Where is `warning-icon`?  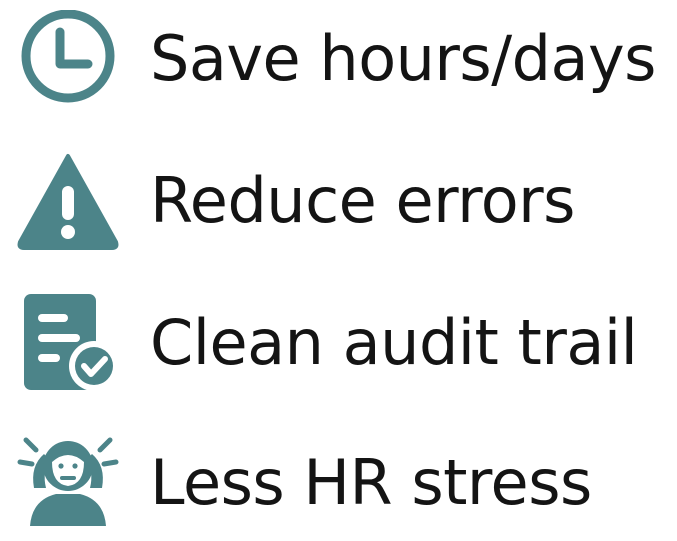 warning-icon is located at coordinates (68, 202).